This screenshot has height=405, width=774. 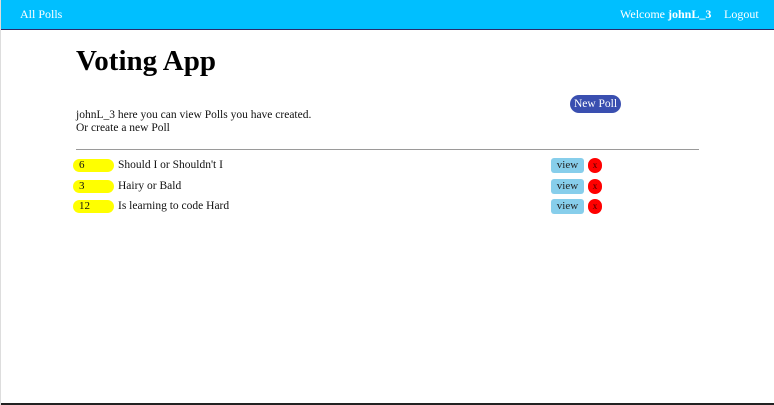 What do you see at coordinates (150, 186) in the screenshot?
I see `poll-question: Hairy or Bald` at bounding box center [150, 186].